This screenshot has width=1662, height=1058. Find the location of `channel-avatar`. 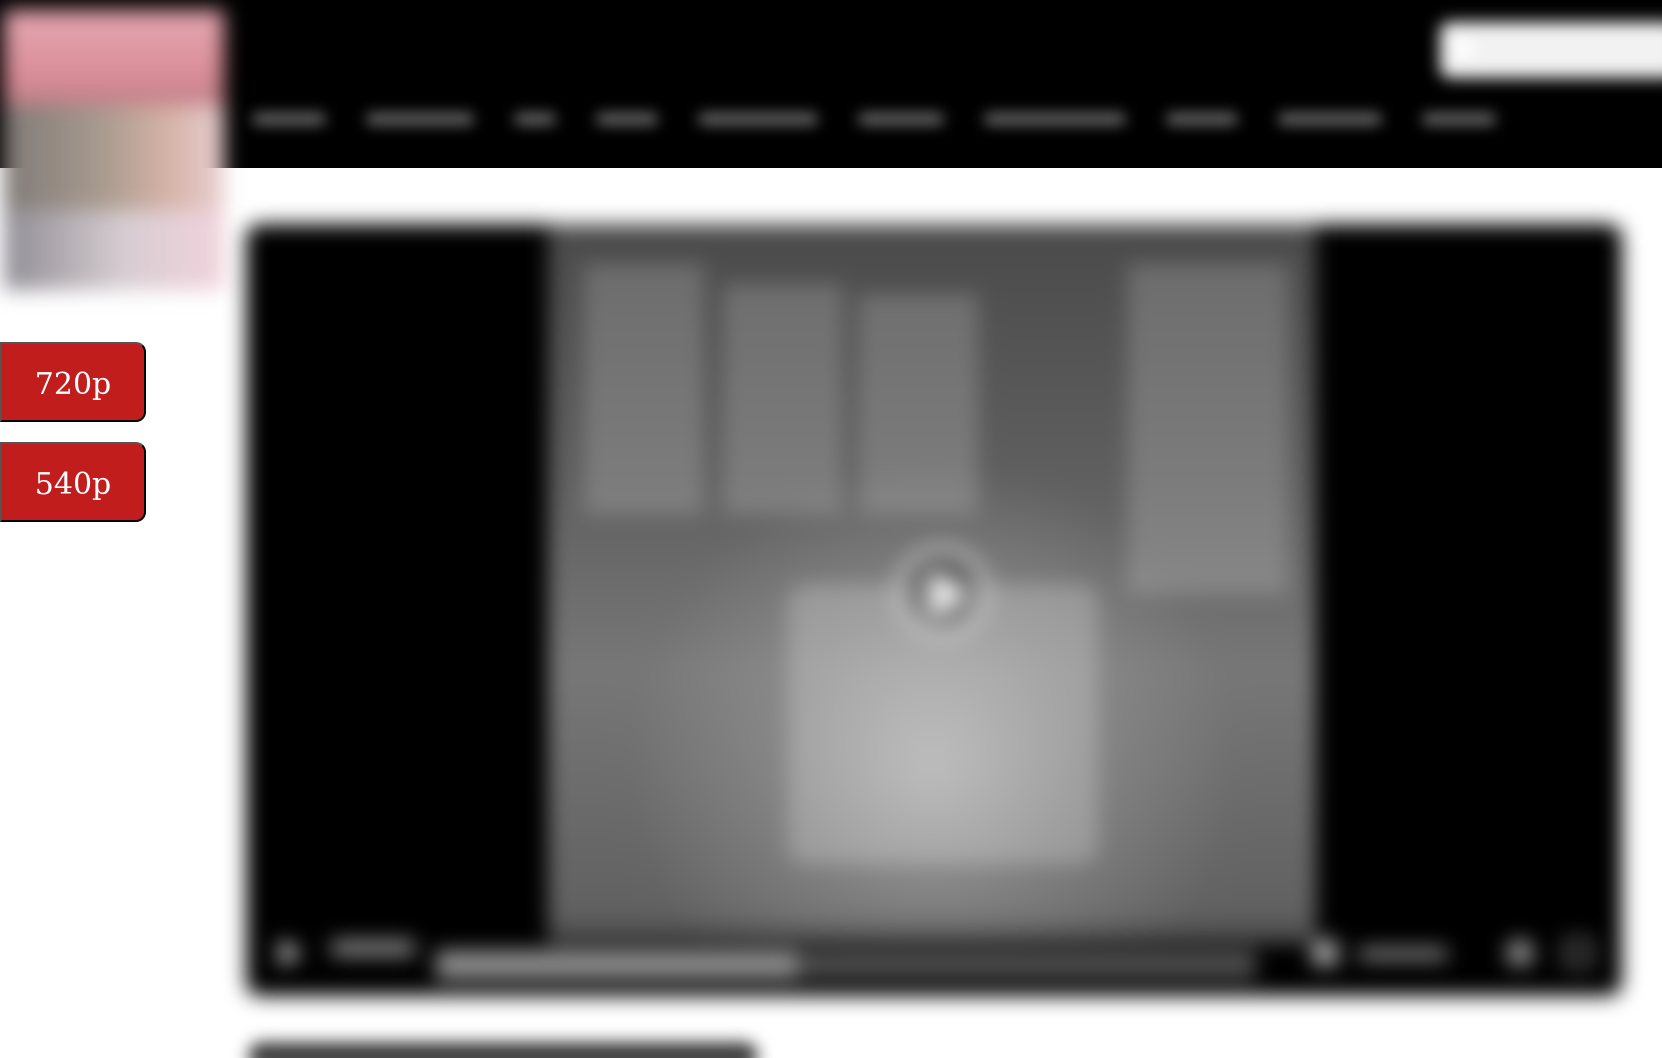

channel-avatar is located at coordinates (114, 150).